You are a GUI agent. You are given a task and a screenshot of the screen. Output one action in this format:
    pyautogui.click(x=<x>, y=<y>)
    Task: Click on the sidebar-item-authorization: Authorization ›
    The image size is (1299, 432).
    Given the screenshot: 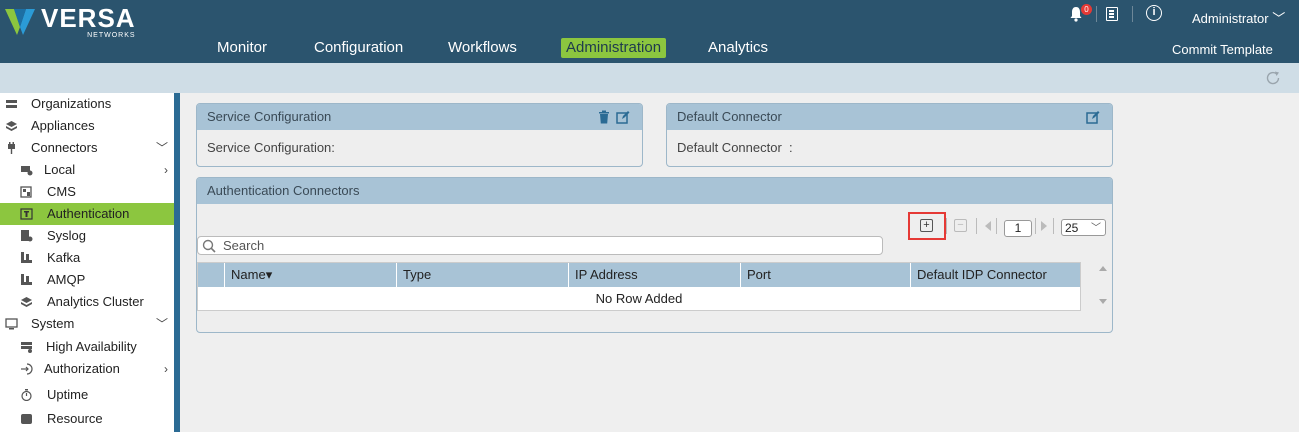 What is the action you would take?
    pyautogui.click(x=87, y=369)
    